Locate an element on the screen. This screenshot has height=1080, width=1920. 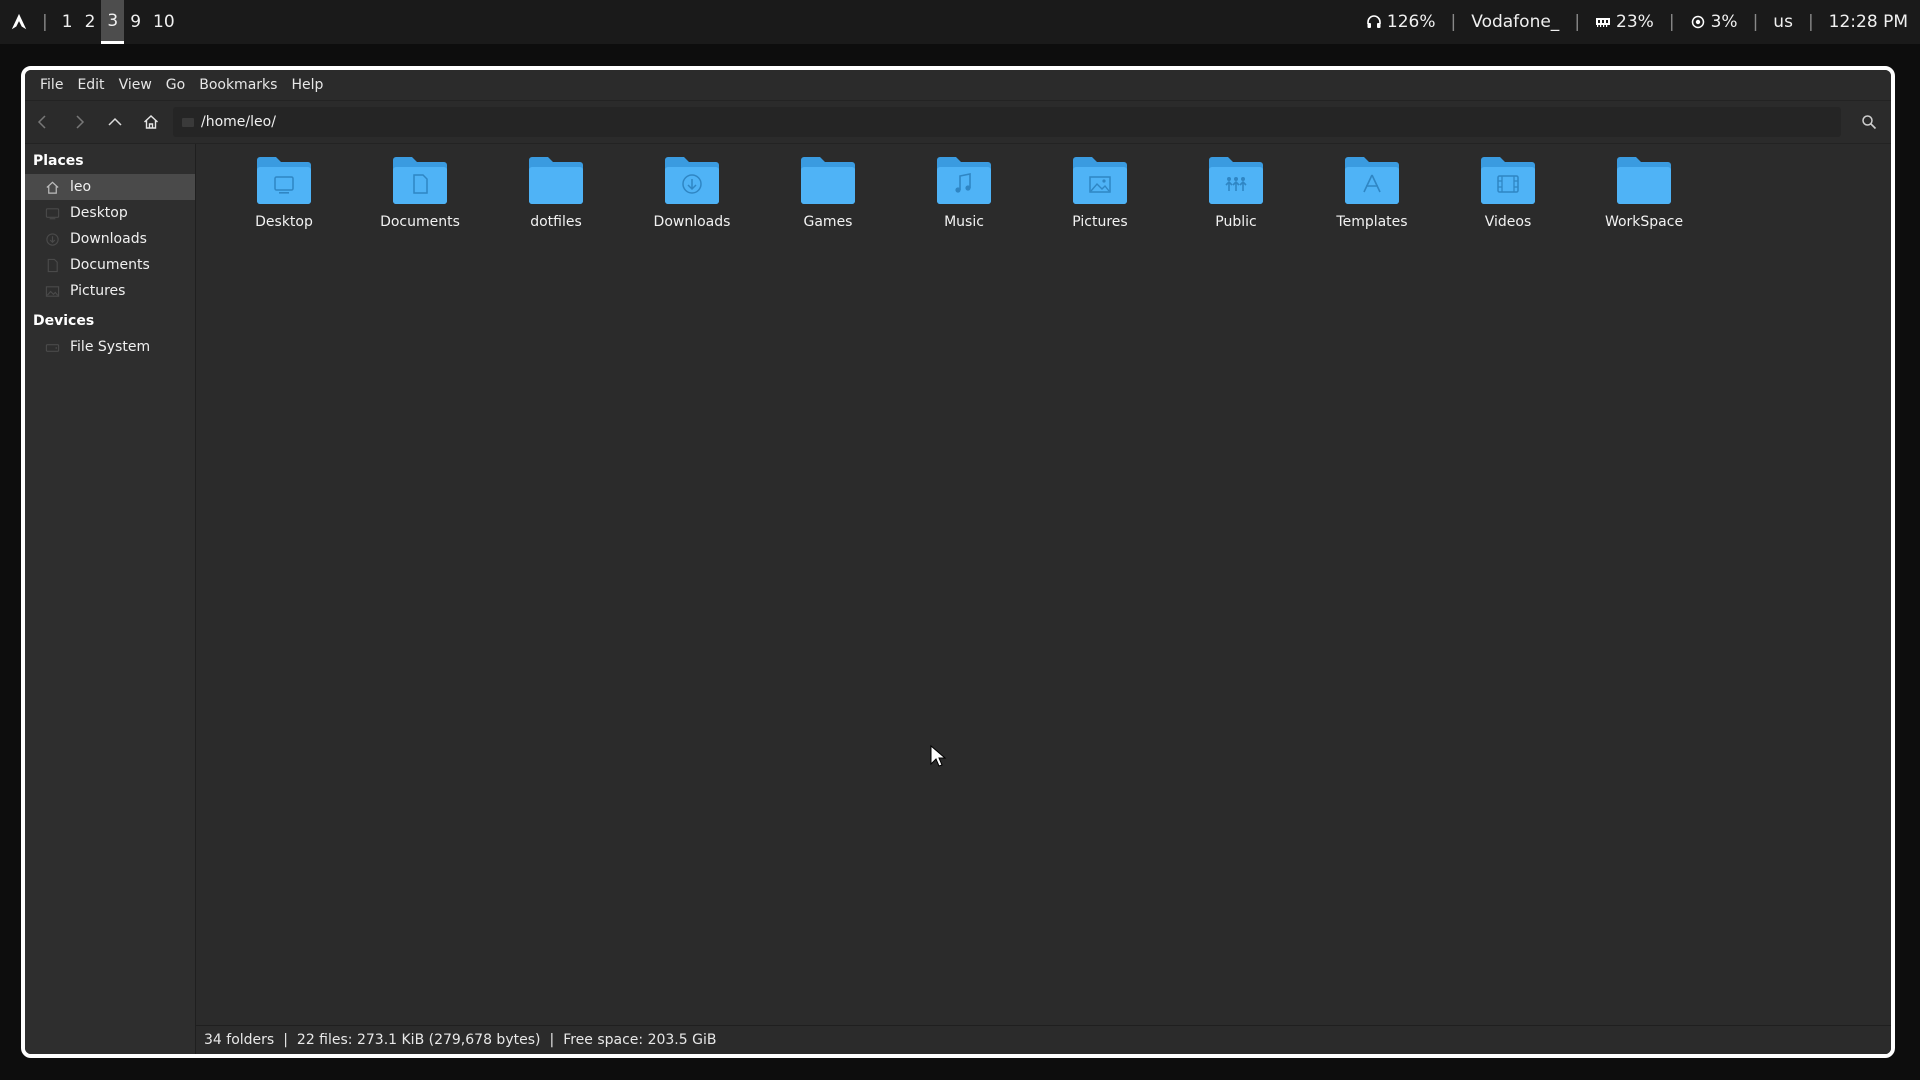
folder-item-music: Music is located at coordinates (964, 192).